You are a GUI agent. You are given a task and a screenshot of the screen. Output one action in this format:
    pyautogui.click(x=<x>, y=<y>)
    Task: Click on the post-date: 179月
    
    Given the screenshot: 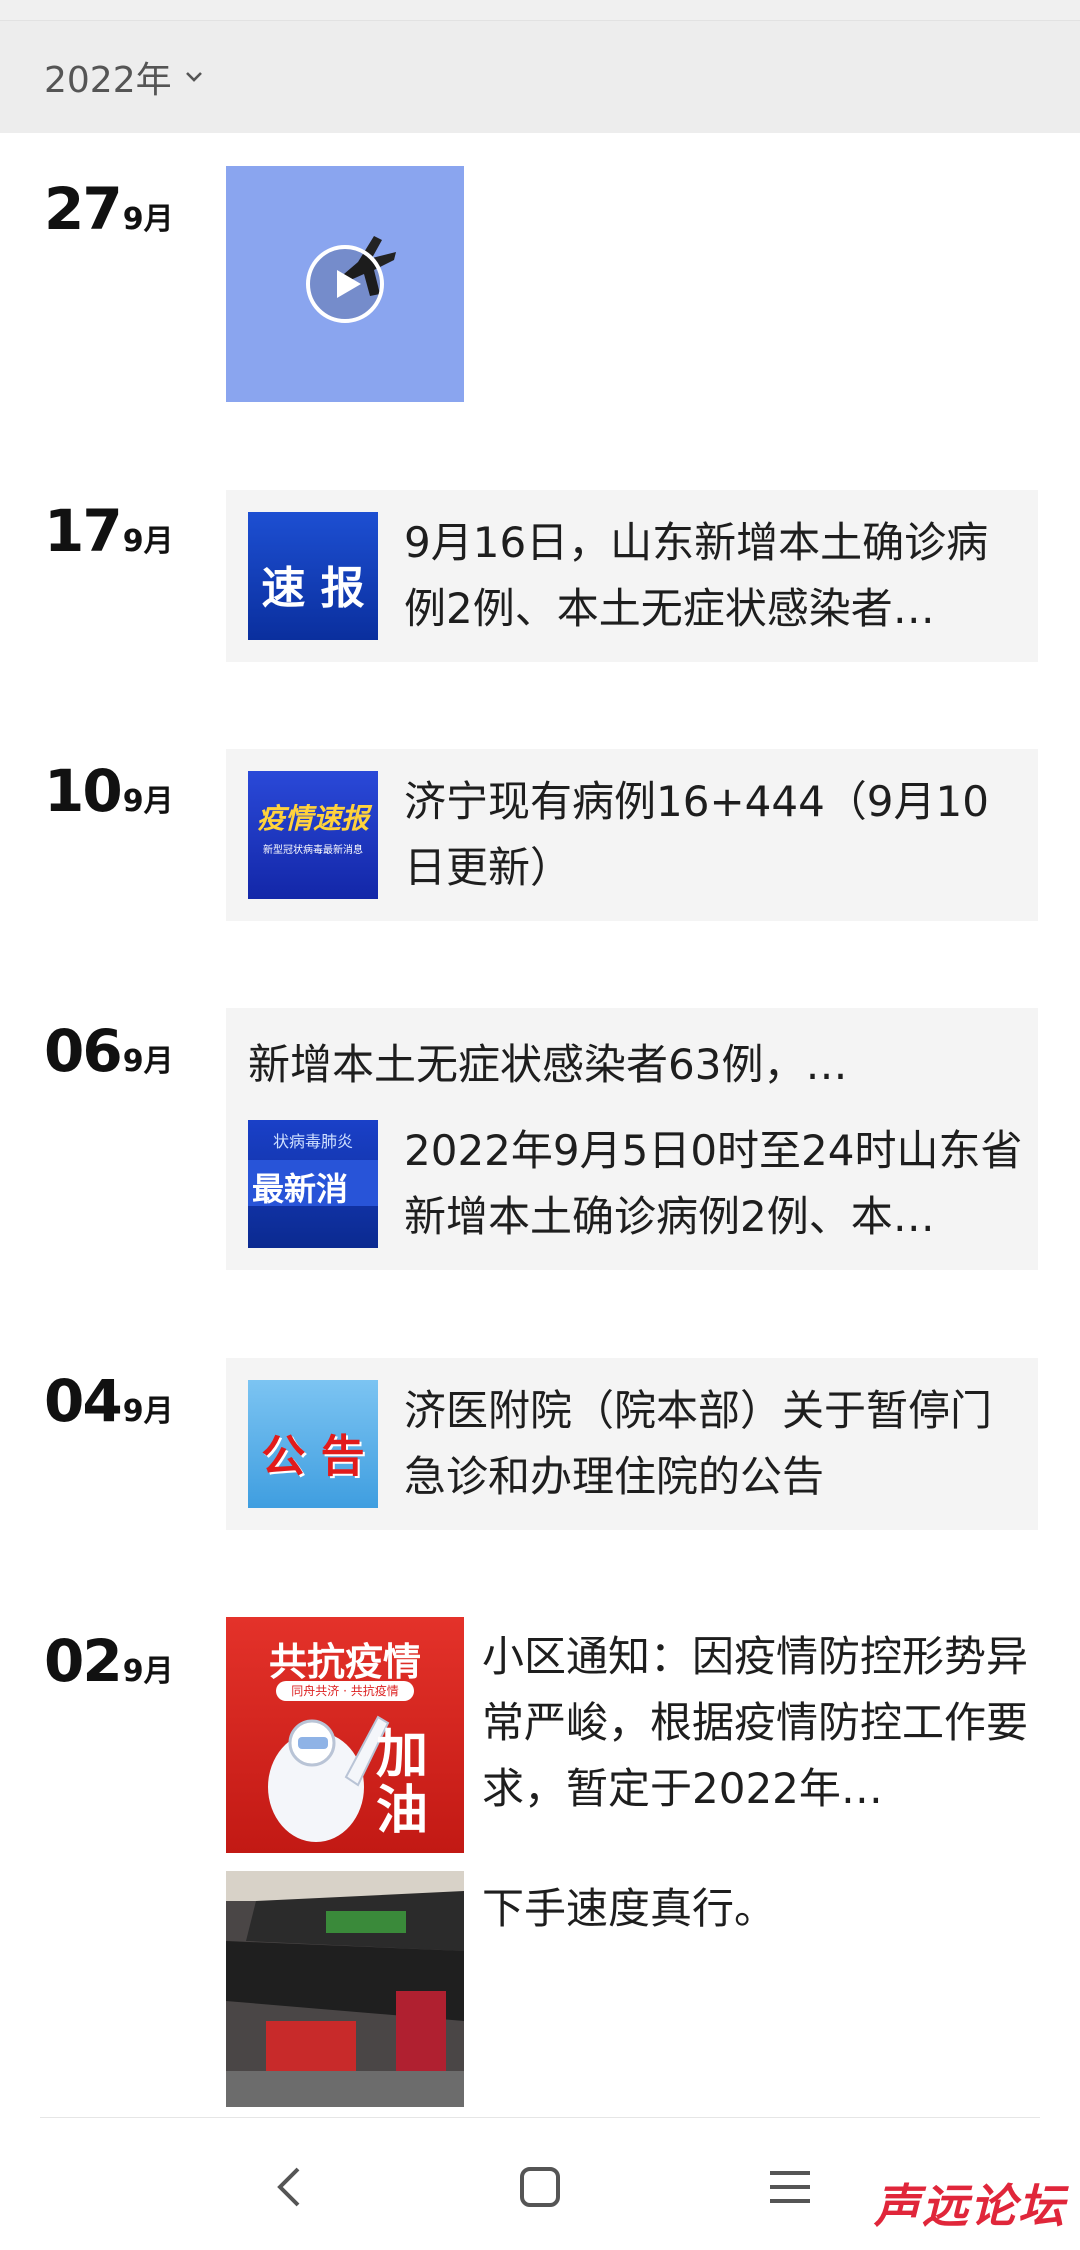 What is the action you would take?
    pyautogui.click(x=109, y=531)
    